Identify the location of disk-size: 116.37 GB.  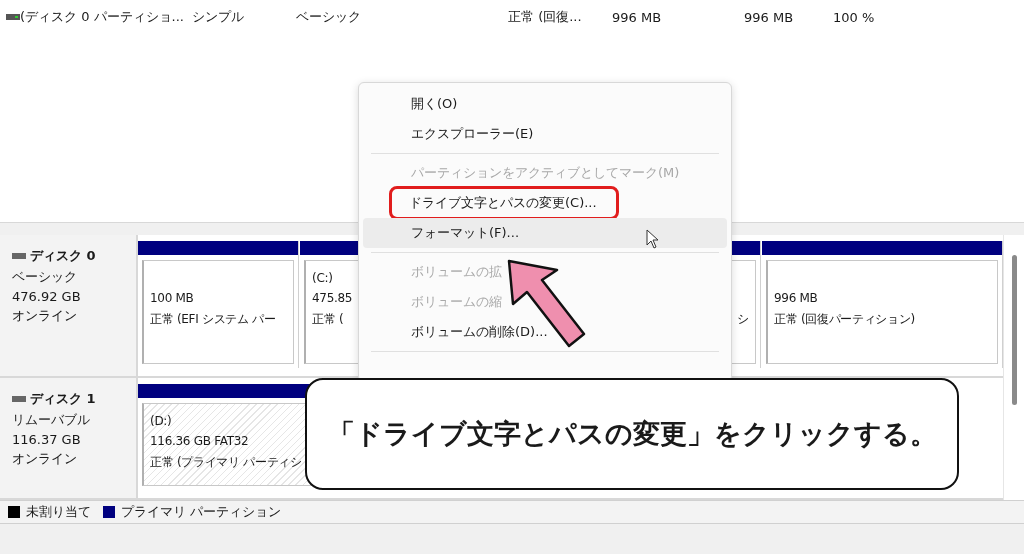
(47, 439).